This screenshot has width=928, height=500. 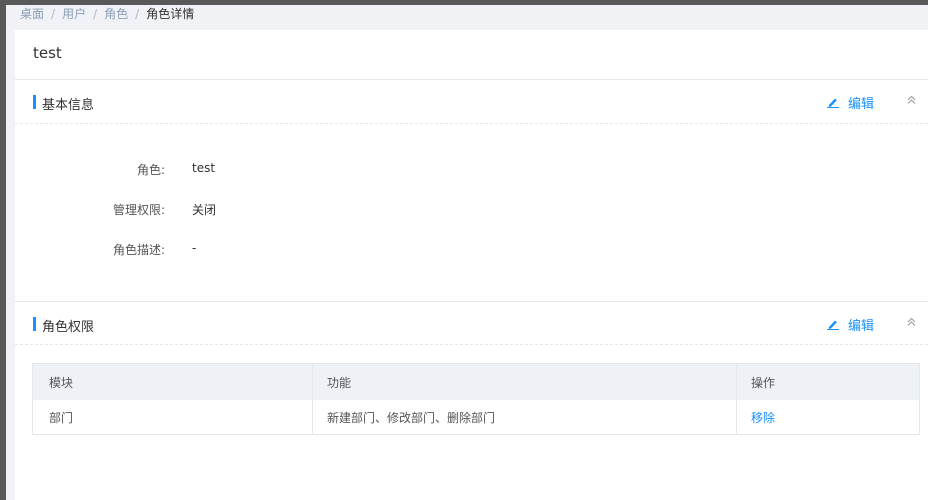 I want to click on breadcrumb-item-users: 用户, so click(x=74, y=14).